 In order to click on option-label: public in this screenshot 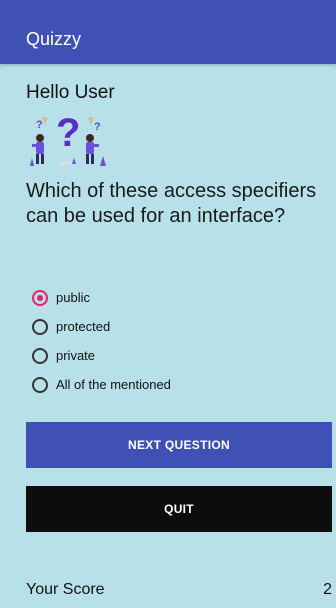, I will do `click(73, 297)`.